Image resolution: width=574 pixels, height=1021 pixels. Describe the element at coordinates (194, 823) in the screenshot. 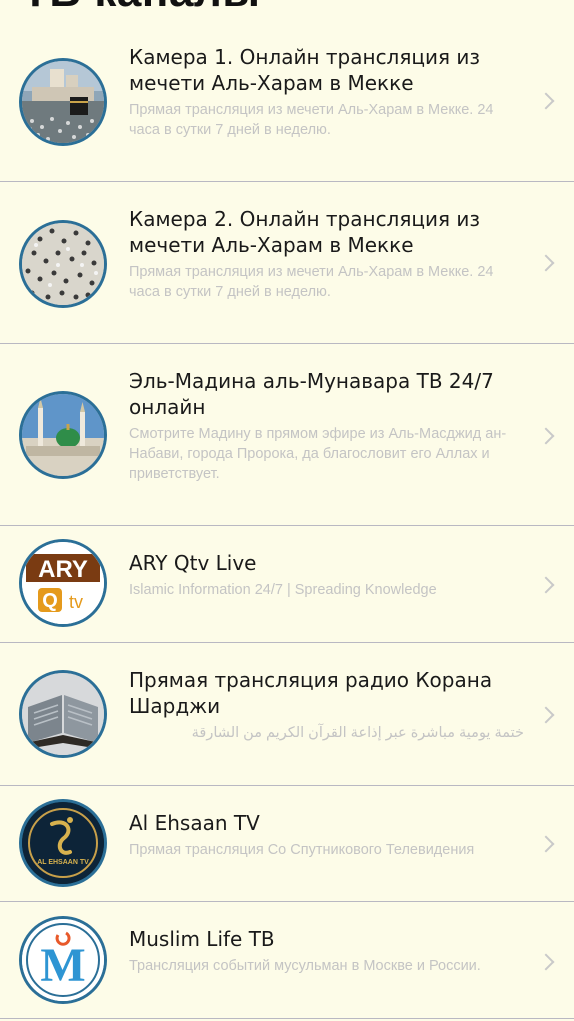

I see `channel-title: Al Ehsaan TV` at that location.